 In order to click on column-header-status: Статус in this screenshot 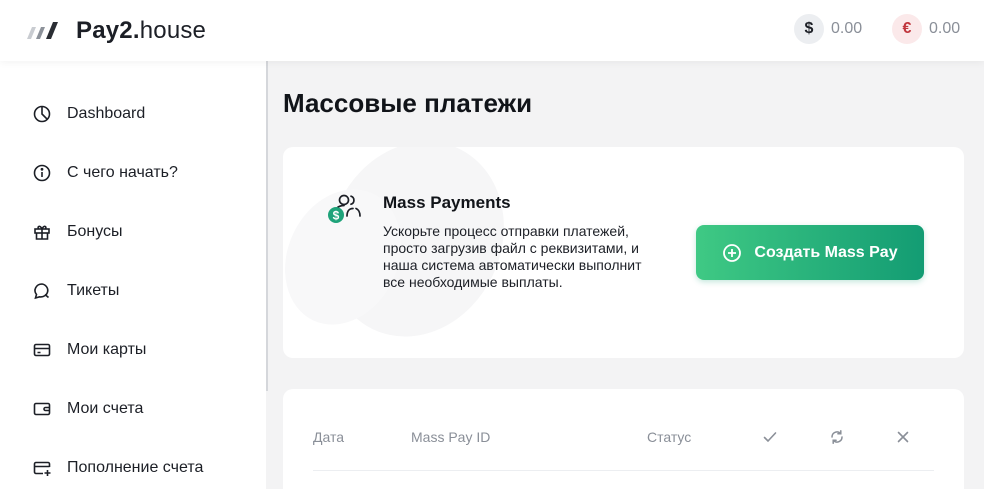, I will do `click(669, 437)`.